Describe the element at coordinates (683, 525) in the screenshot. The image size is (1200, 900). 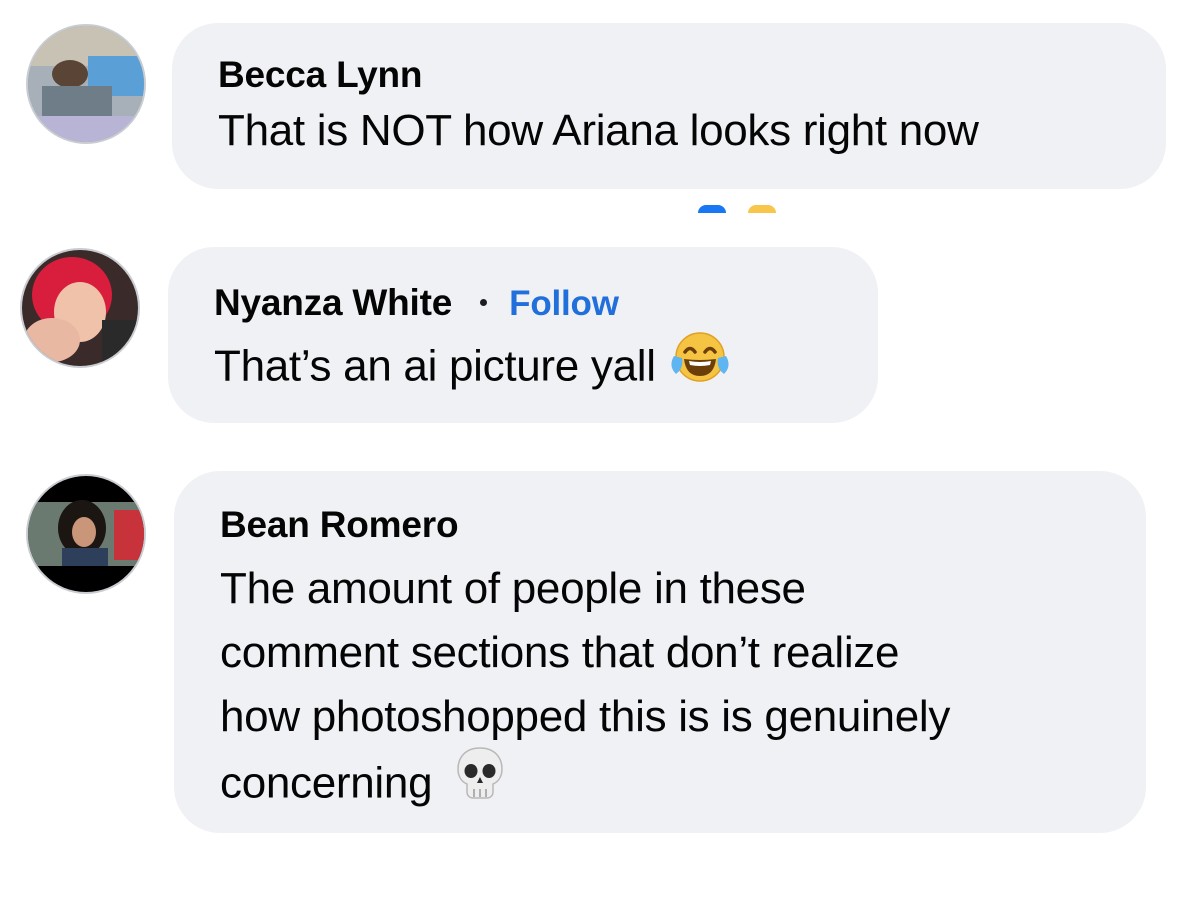
I see `comment-author: Bean Romero` at that location.